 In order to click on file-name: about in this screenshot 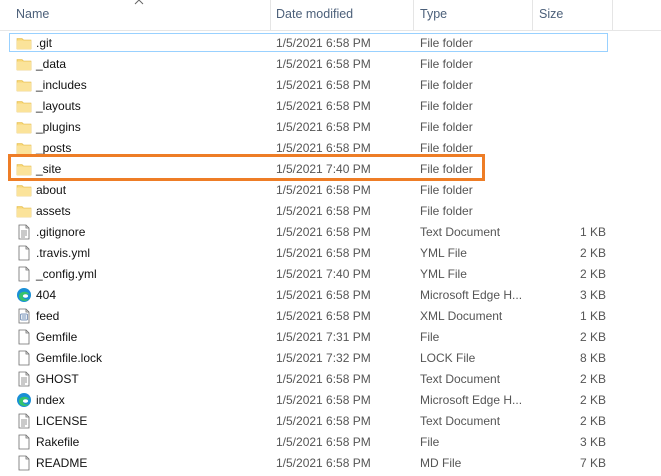, I will do `click(51, 190)`.